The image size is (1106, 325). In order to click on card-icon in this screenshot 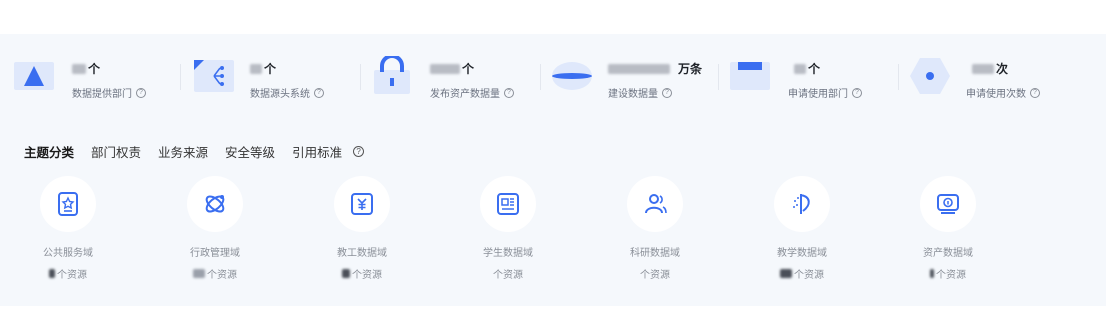, I will do `click(750, 76)`.